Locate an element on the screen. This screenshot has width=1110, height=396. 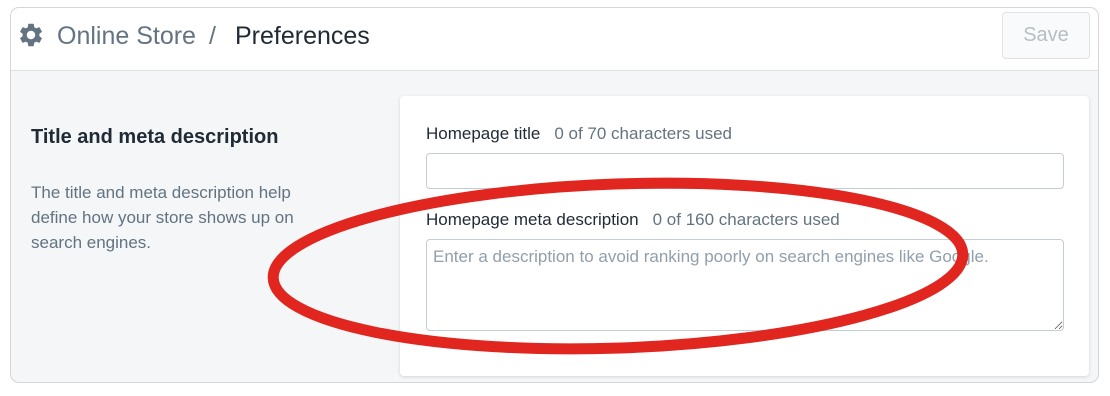
page-title: Preferences is located at coordinates (302, 36).